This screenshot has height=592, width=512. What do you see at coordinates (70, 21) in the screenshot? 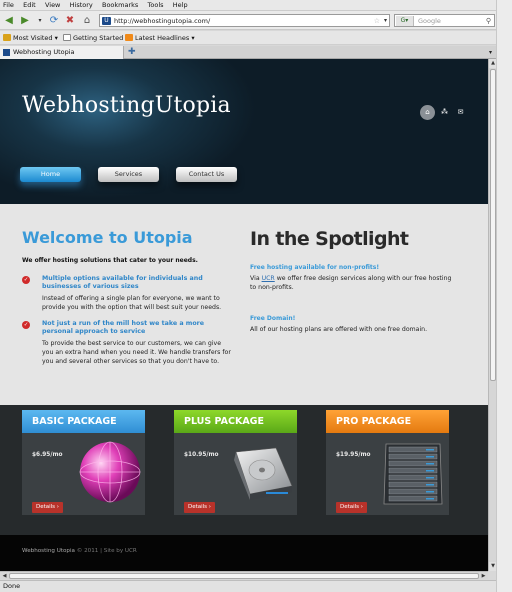
I see `stop-icon: ✖` at bounding box center [70, 21].